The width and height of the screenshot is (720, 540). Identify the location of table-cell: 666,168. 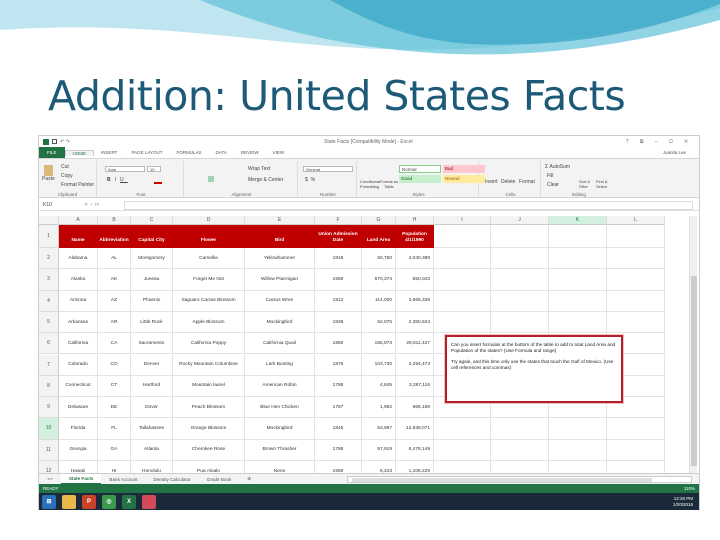
(415, 408).